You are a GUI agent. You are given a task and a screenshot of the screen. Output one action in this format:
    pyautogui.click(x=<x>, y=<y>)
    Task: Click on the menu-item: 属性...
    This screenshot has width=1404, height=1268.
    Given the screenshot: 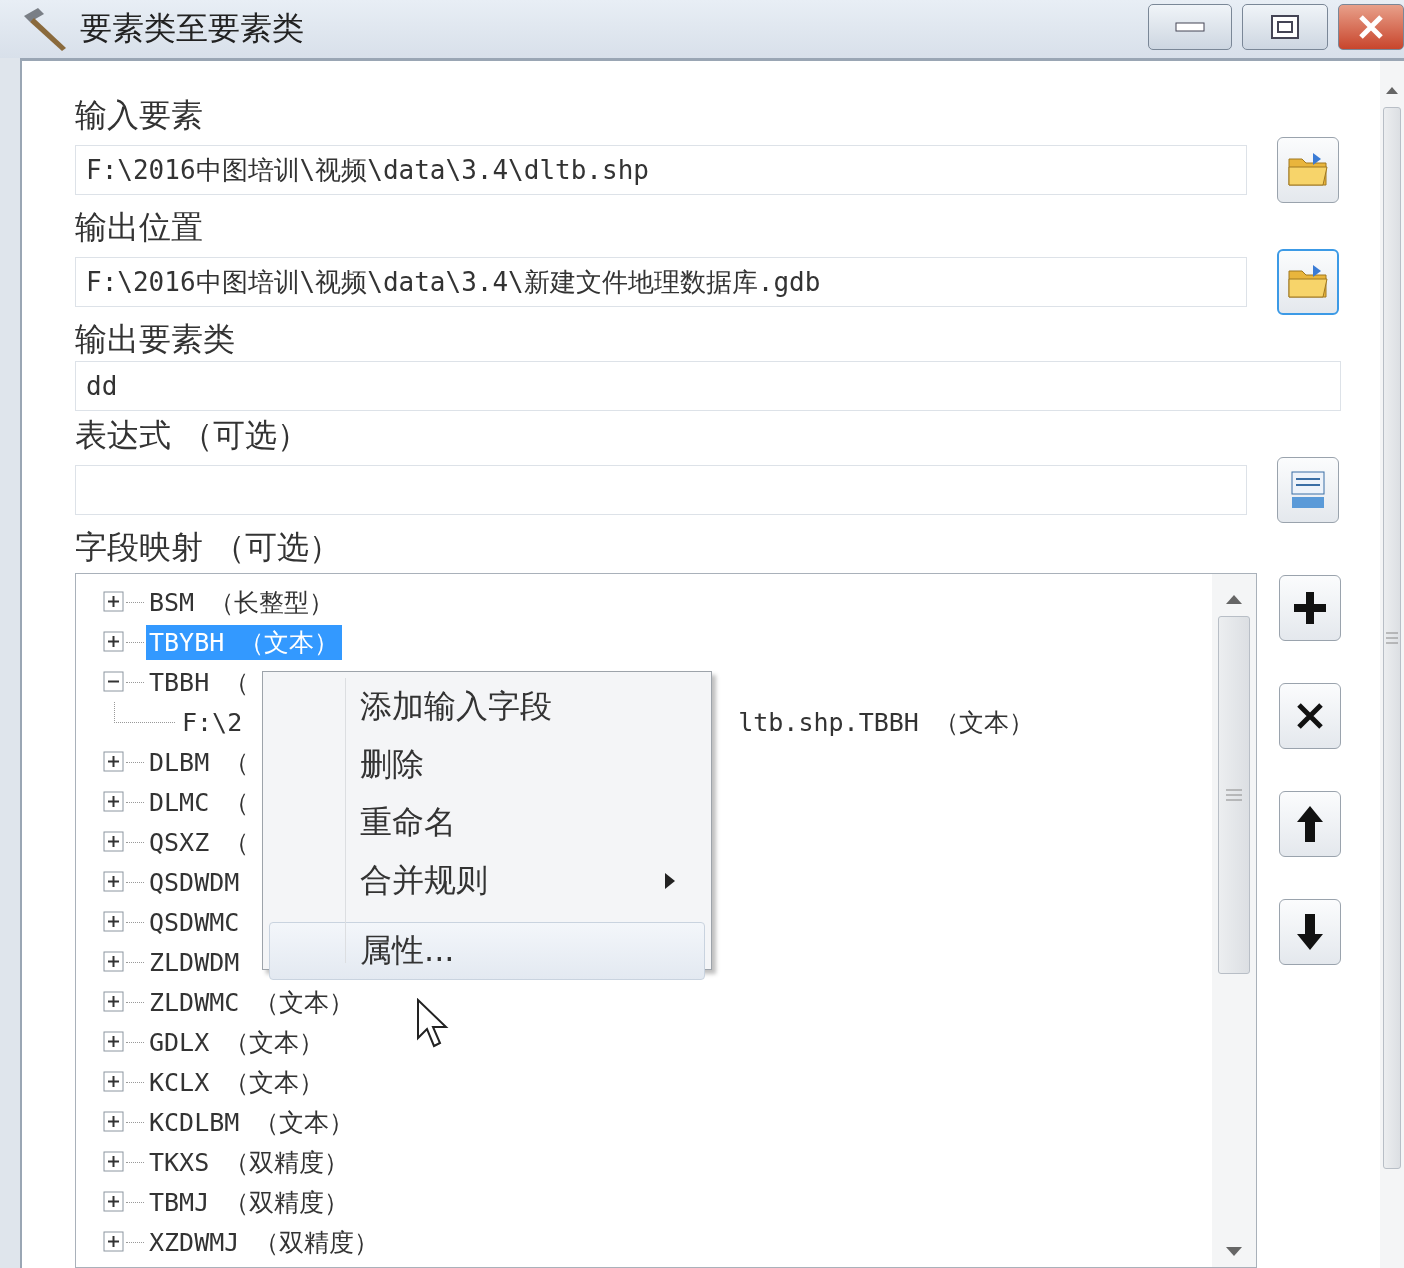 What is the action you would take?
    pyautogui.click(x=487, y=951)
    